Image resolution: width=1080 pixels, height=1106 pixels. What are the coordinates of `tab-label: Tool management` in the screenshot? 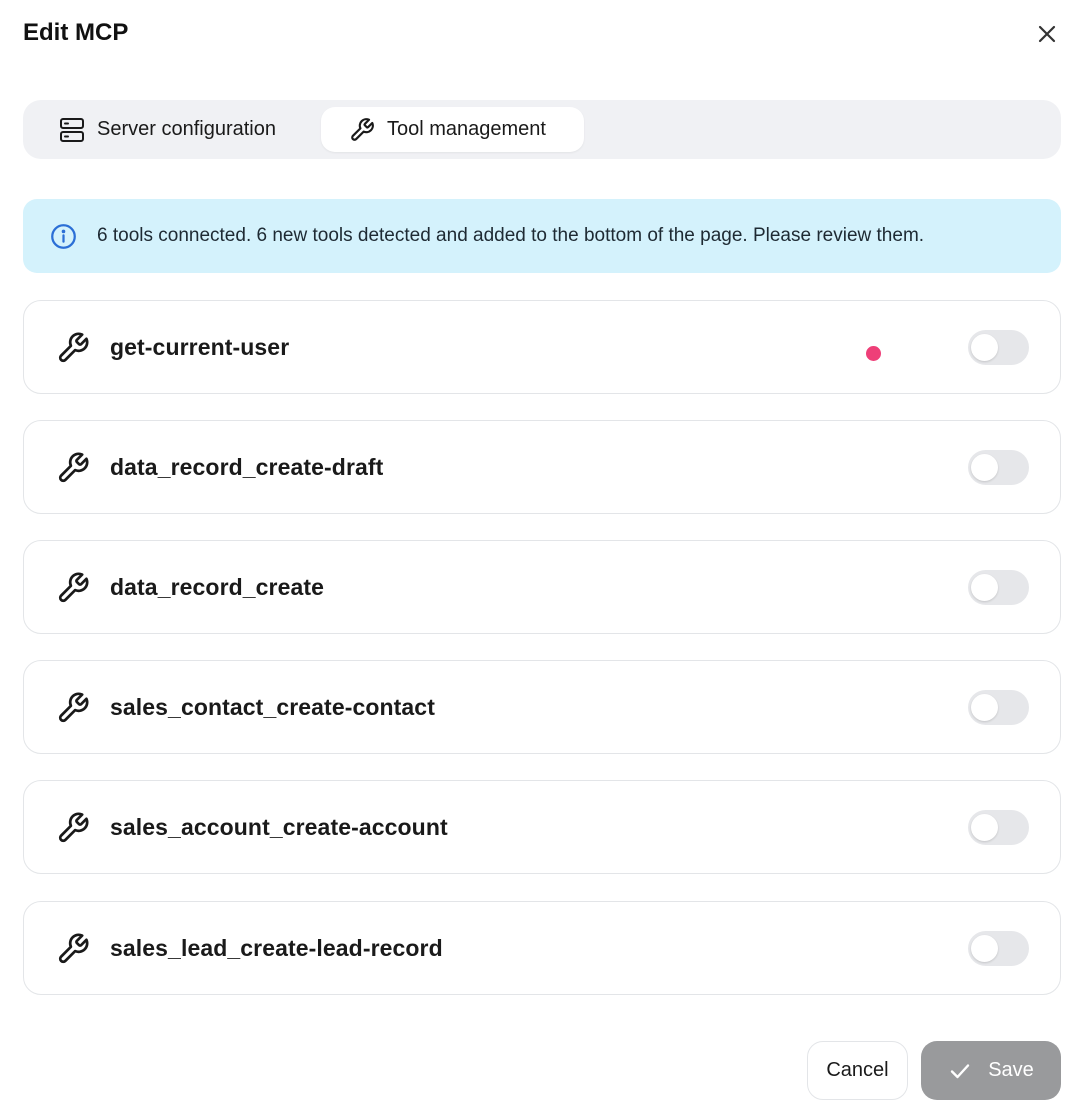 It's located at (466, 129).